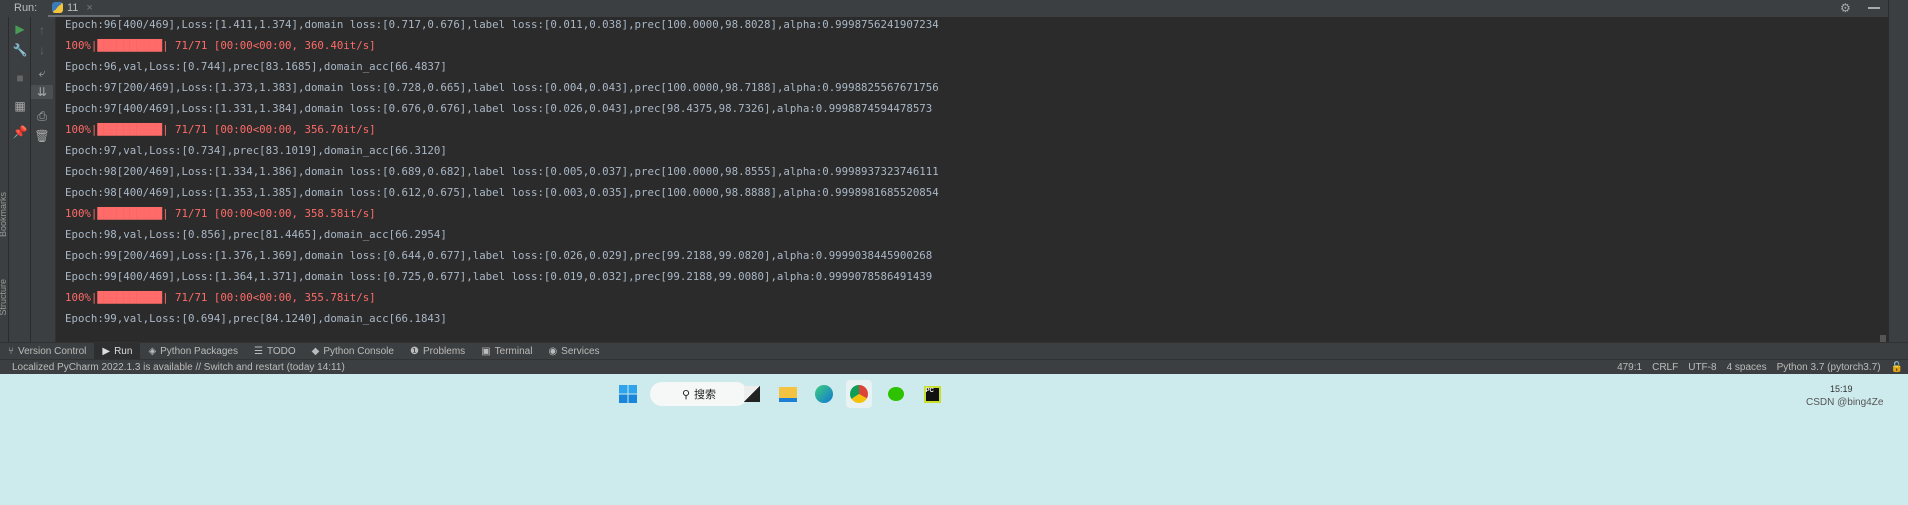 This screenshot has width=1908, height=505. Describe the element at coordinates (4, 297) in the screenshot. I see `structure-tab: Structure` at that location.